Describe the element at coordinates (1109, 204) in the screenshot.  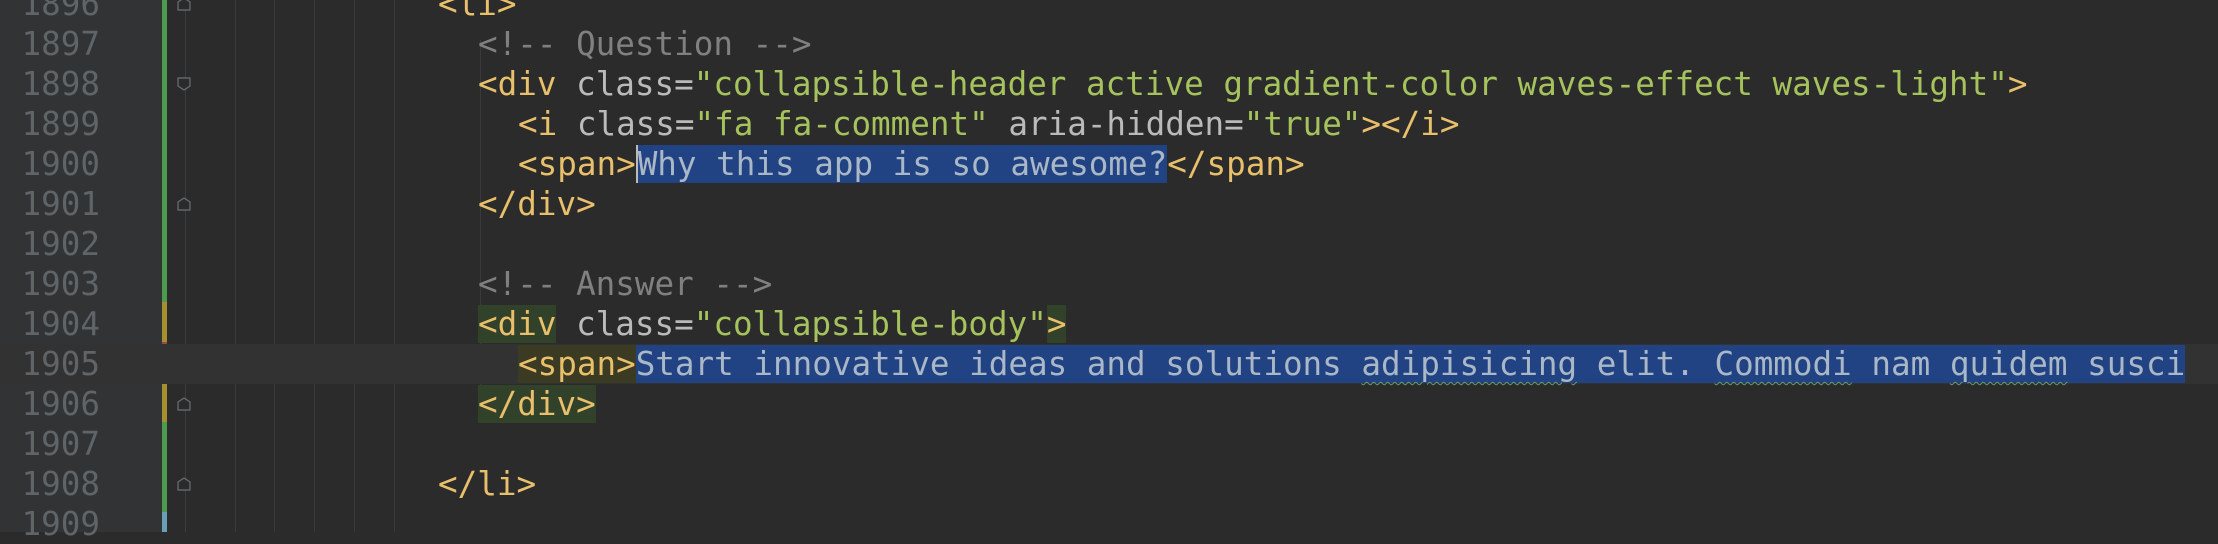
I see `code-line: 1901 </div>` at that location.